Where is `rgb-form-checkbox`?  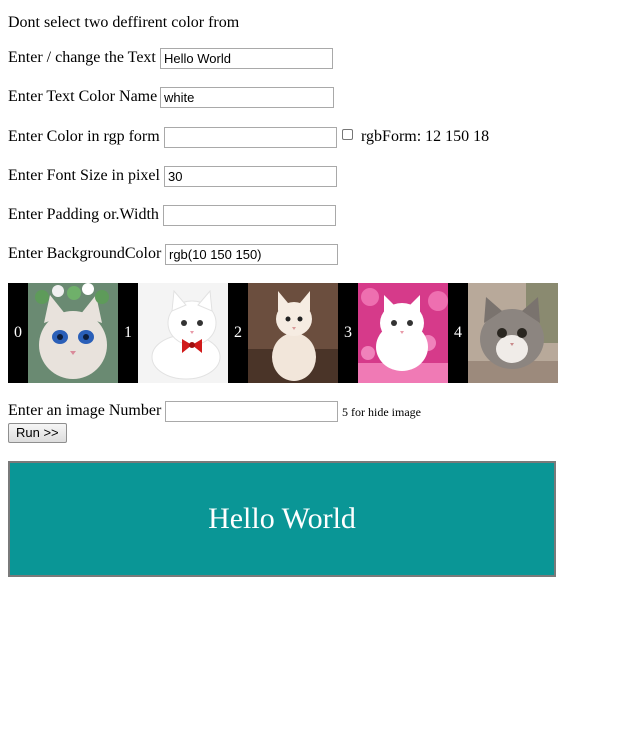
rgb-form-checkbox is located at coordinates (347, 134).